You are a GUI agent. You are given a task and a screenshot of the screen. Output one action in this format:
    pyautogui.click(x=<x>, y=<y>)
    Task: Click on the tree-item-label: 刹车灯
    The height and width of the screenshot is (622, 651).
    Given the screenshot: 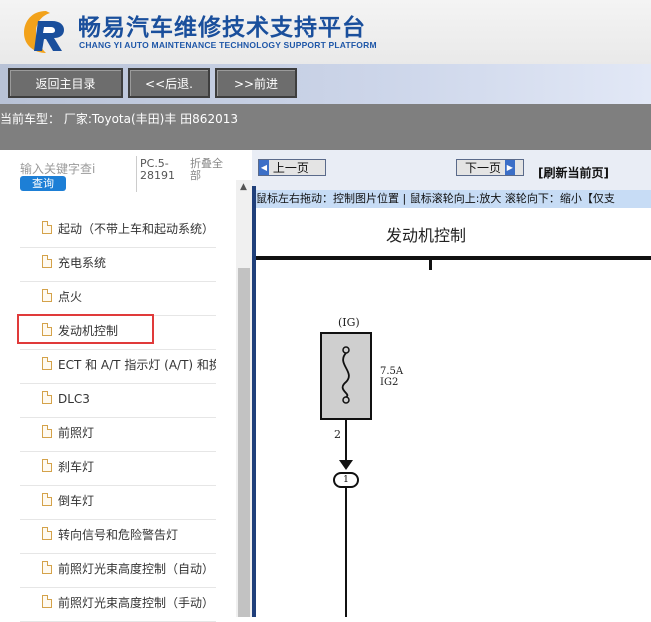 What is the action you would take?
    pyautogui.click(x=76, y=467)
    